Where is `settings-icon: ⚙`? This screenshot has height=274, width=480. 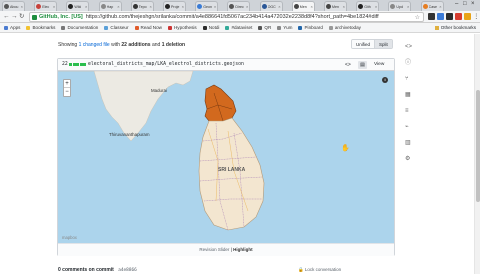 settings-icon: ⚙ is located at coordinates (408, 159).